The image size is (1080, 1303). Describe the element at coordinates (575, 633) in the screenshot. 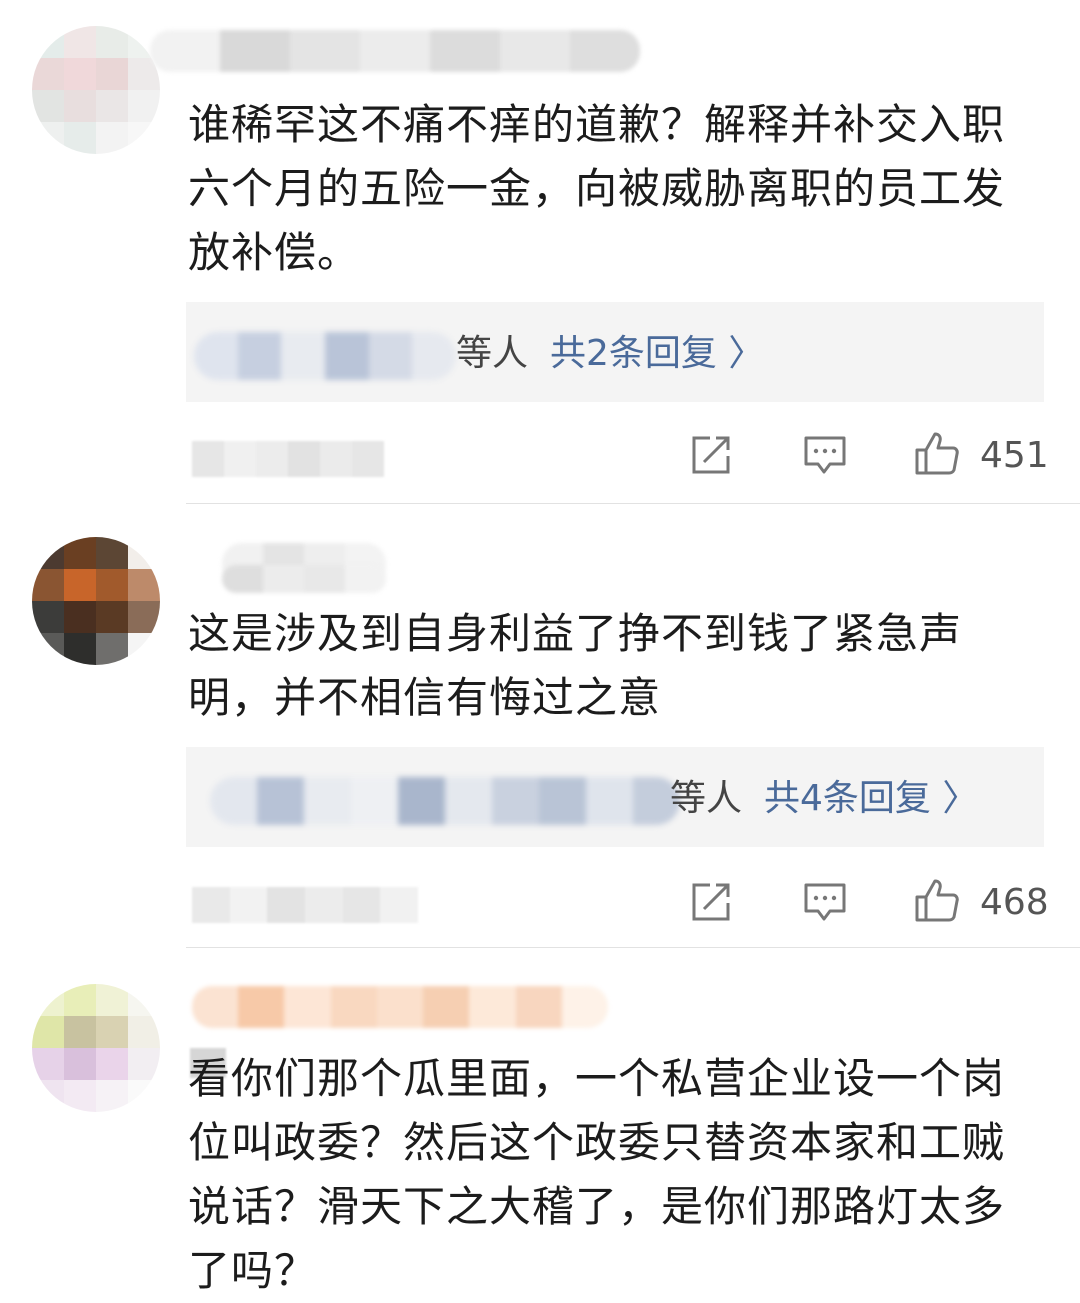

I see `comment-line: 这是涉及到自身利益了挣不到钱了紧急声` at that location.